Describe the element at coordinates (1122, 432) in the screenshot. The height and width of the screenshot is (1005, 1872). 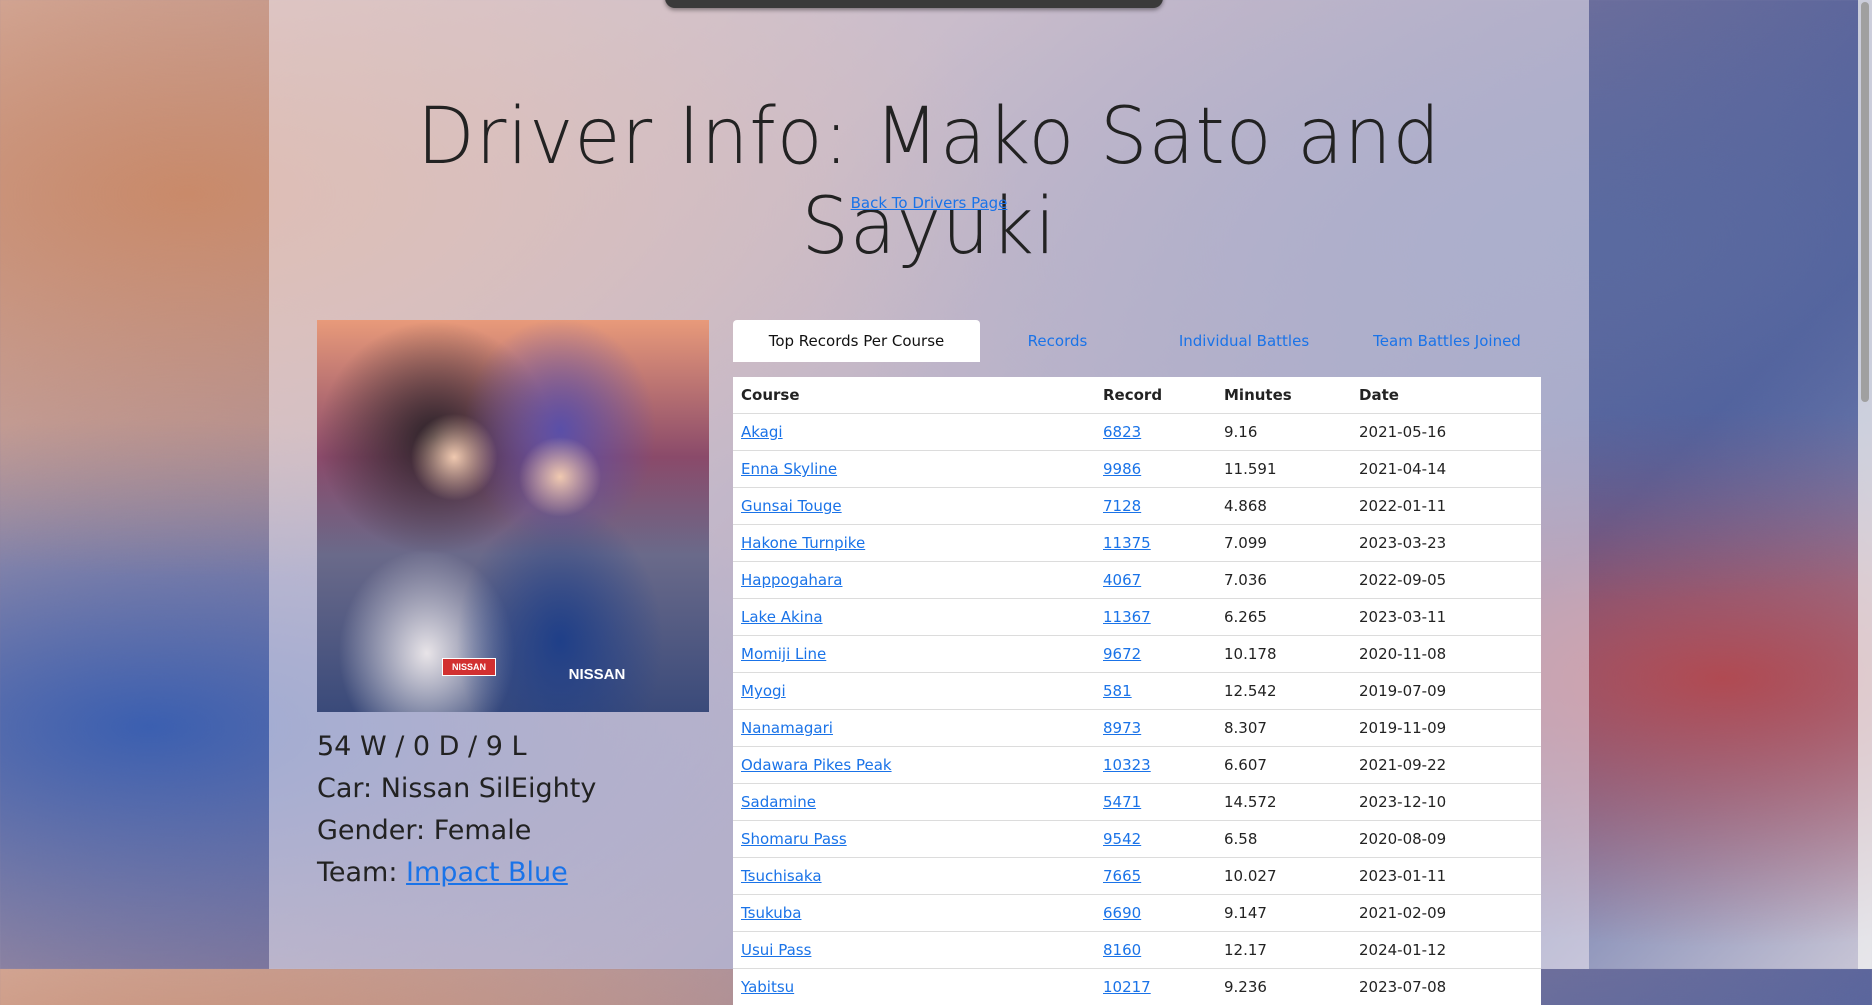
I see `record-link: 6823` at that location.